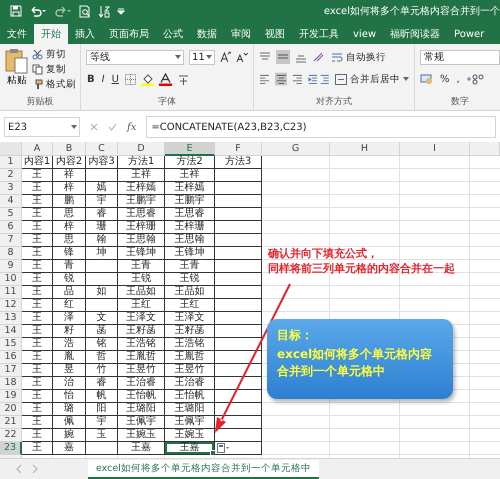 The height and width of the screenshot is (479, 500). Describe the element at coordinates (11, 383) in the screenshot. I see `row-header: 18` at that location.